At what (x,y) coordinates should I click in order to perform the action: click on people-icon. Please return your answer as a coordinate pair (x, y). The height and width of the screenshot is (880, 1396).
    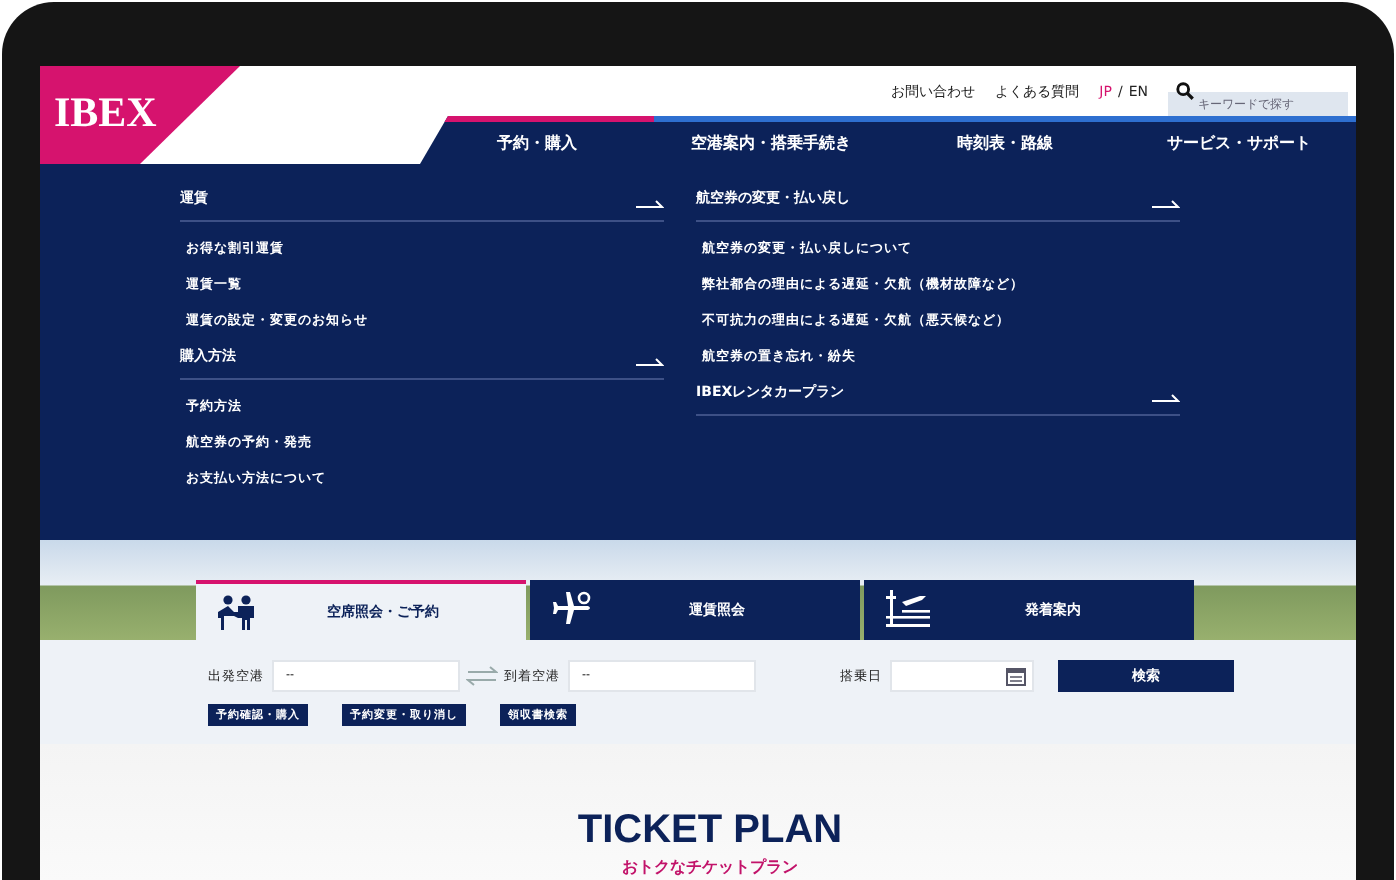
    Looking at the image, I should click on (238, 612).